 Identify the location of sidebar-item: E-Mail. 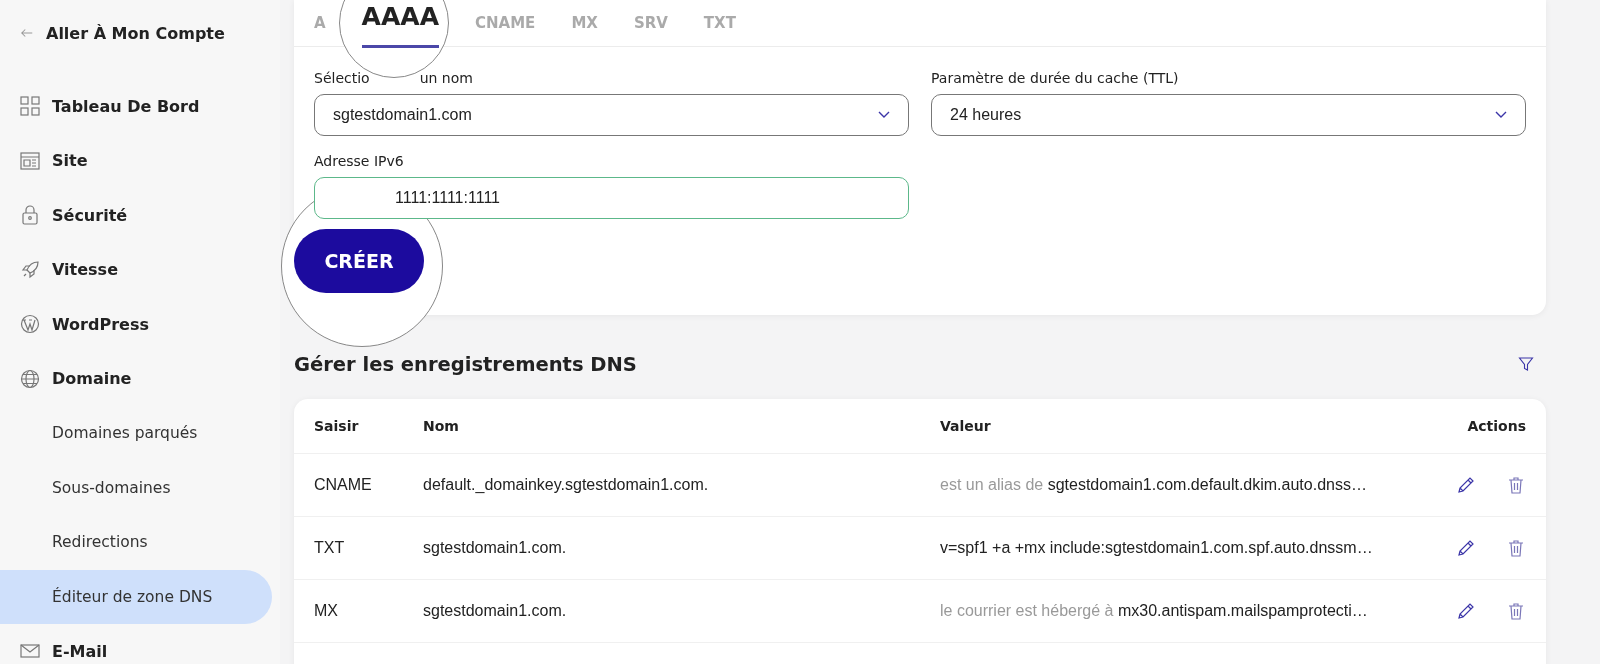
(140, 644).